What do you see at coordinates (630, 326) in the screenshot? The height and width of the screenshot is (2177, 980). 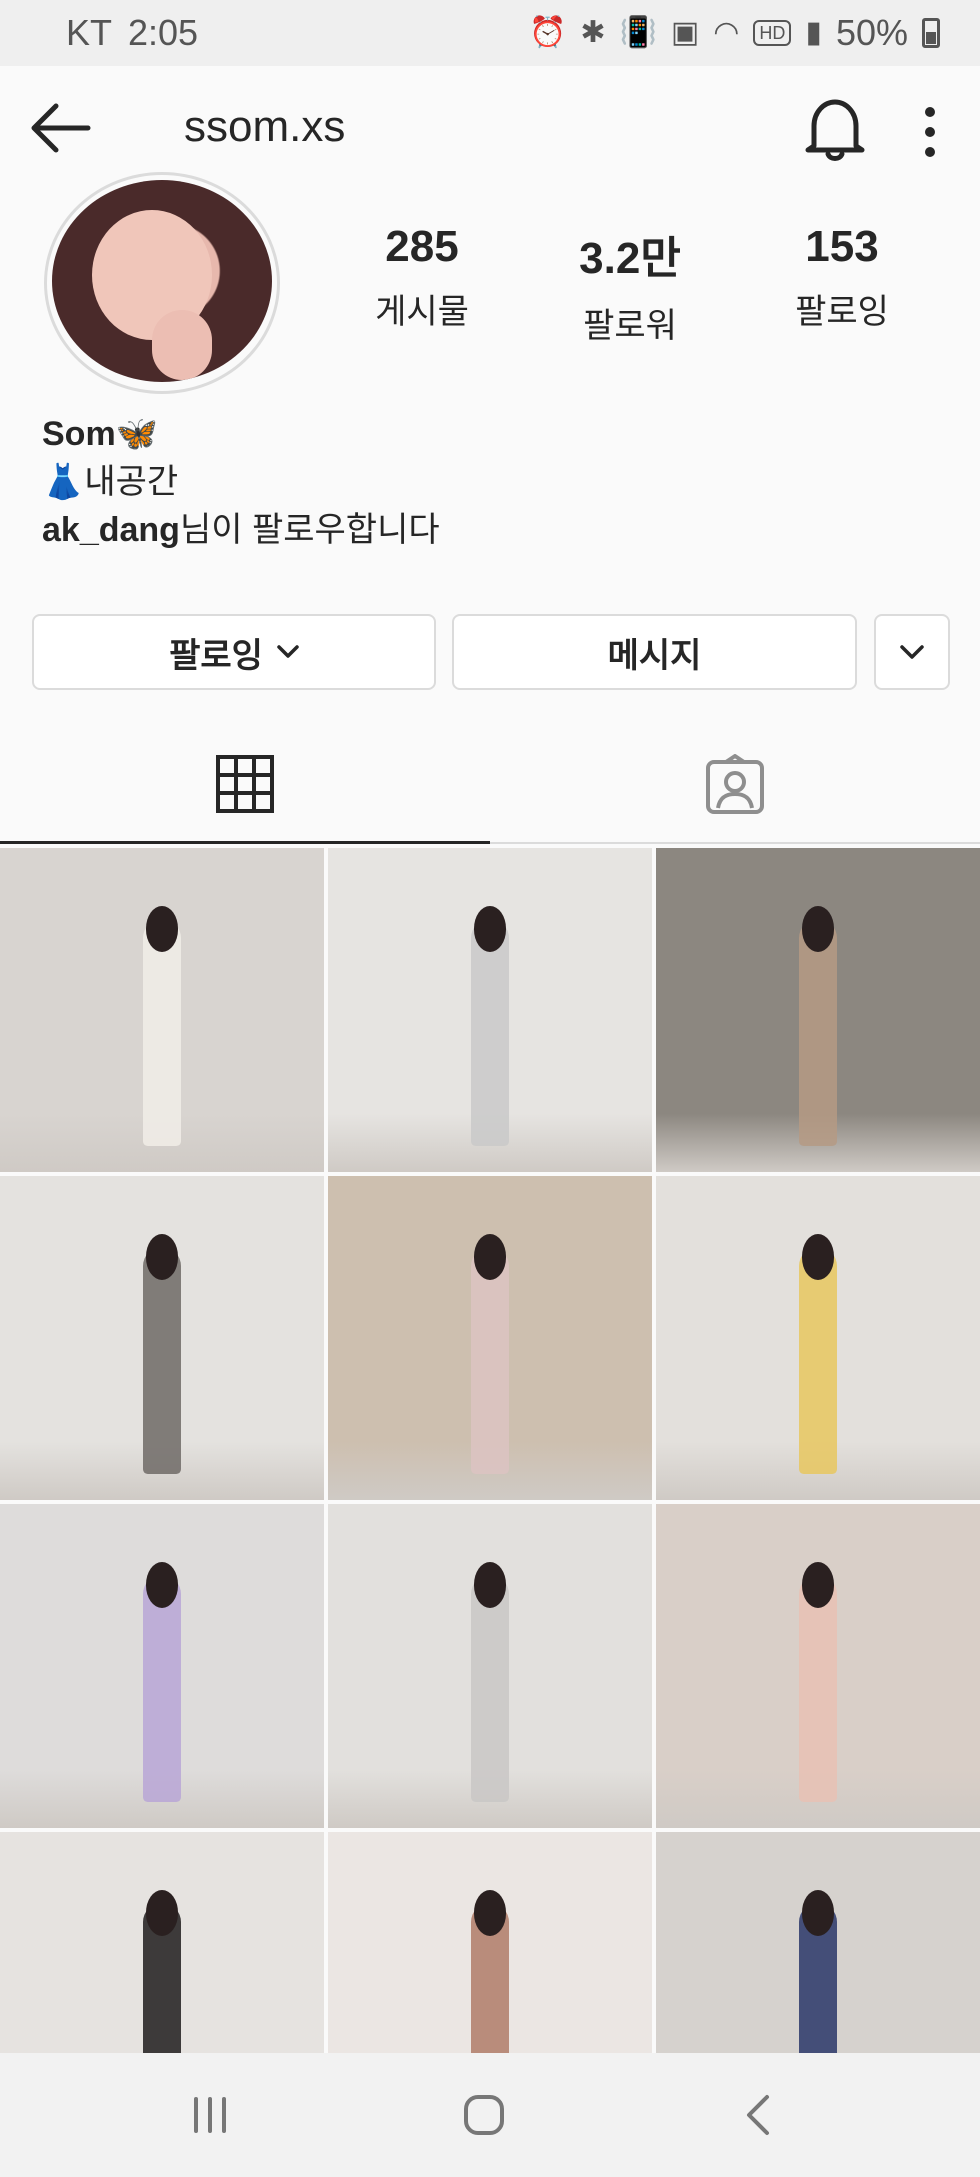 I see `followers-label: 팔로워` at bounding box center [630, 326].